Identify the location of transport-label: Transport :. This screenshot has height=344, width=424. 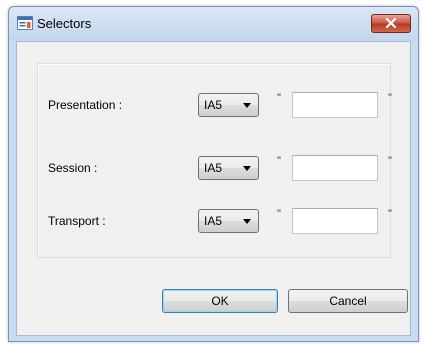
(77, 221).